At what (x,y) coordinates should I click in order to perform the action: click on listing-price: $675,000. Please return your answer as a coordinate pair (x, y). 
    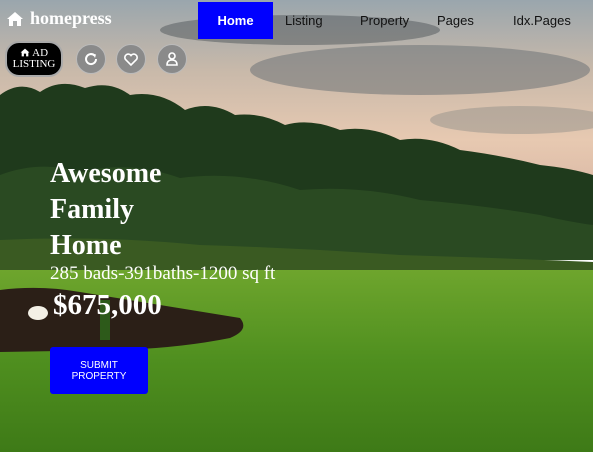
    Looking at the image, I should click on (107, 305).